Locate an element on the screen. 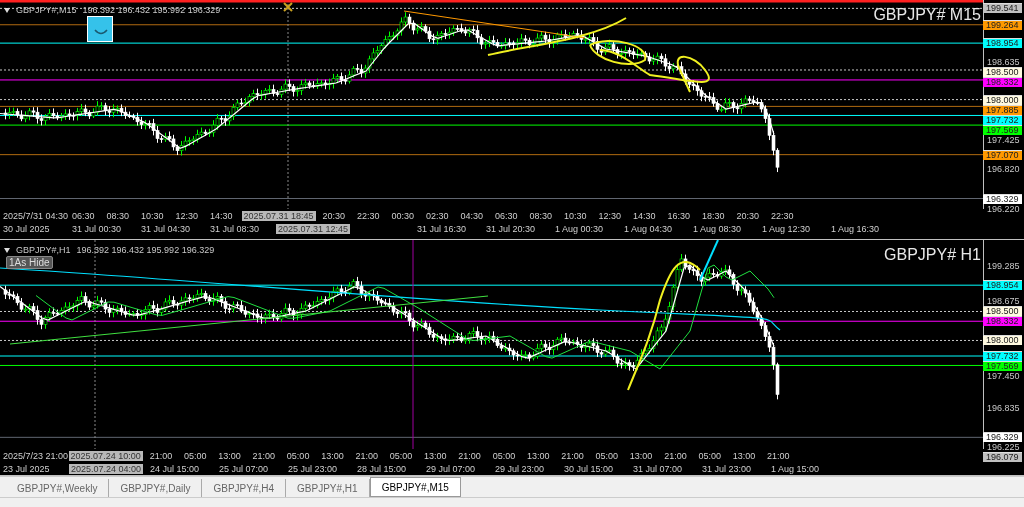  price-tick-label: 196.225 is located at coordinates (1003, 447).